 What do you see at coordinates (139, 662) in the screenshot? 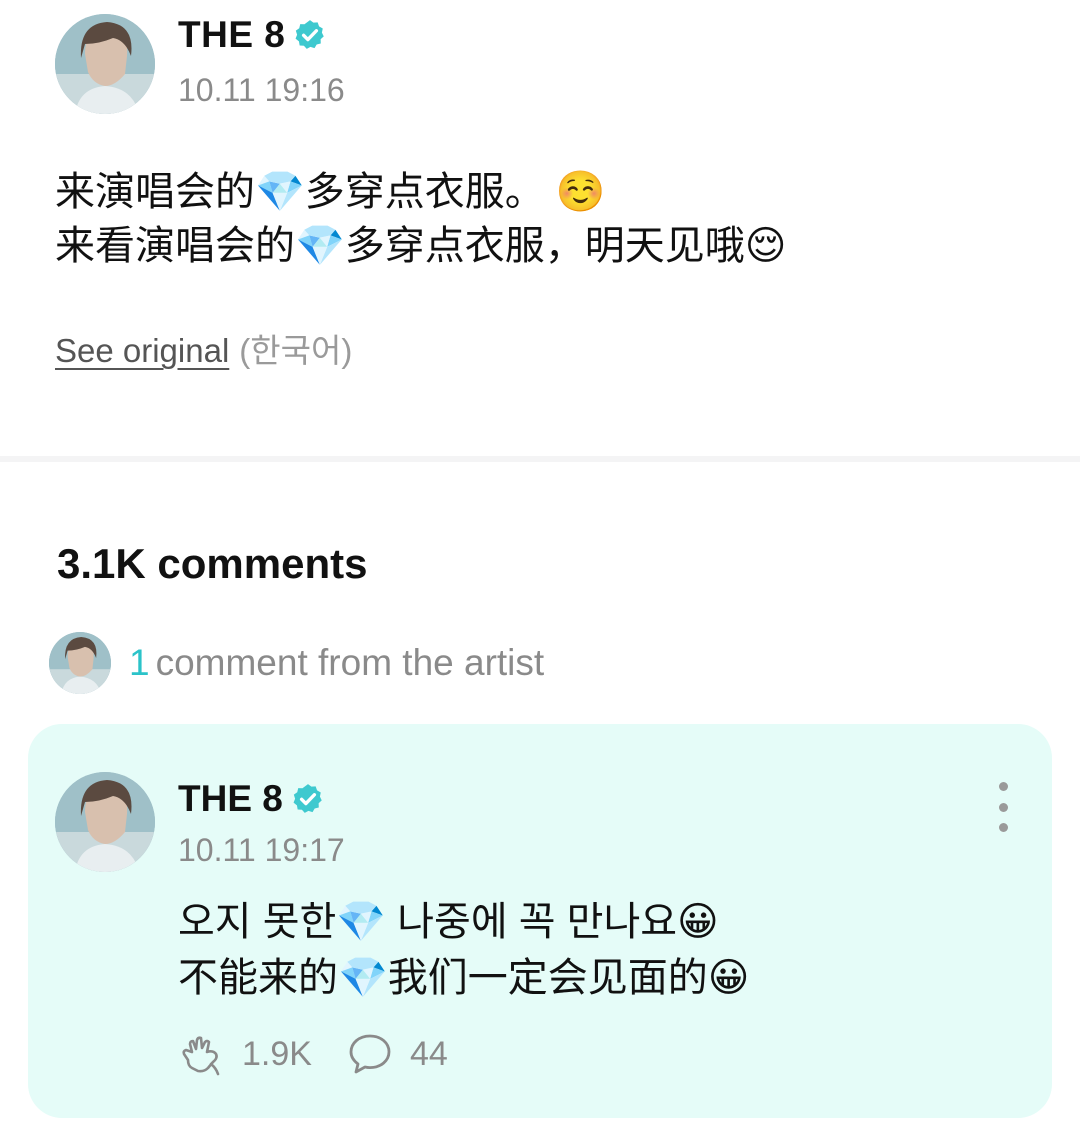
I see `artist-comment-count: 1` at bounding box center [139, 662].